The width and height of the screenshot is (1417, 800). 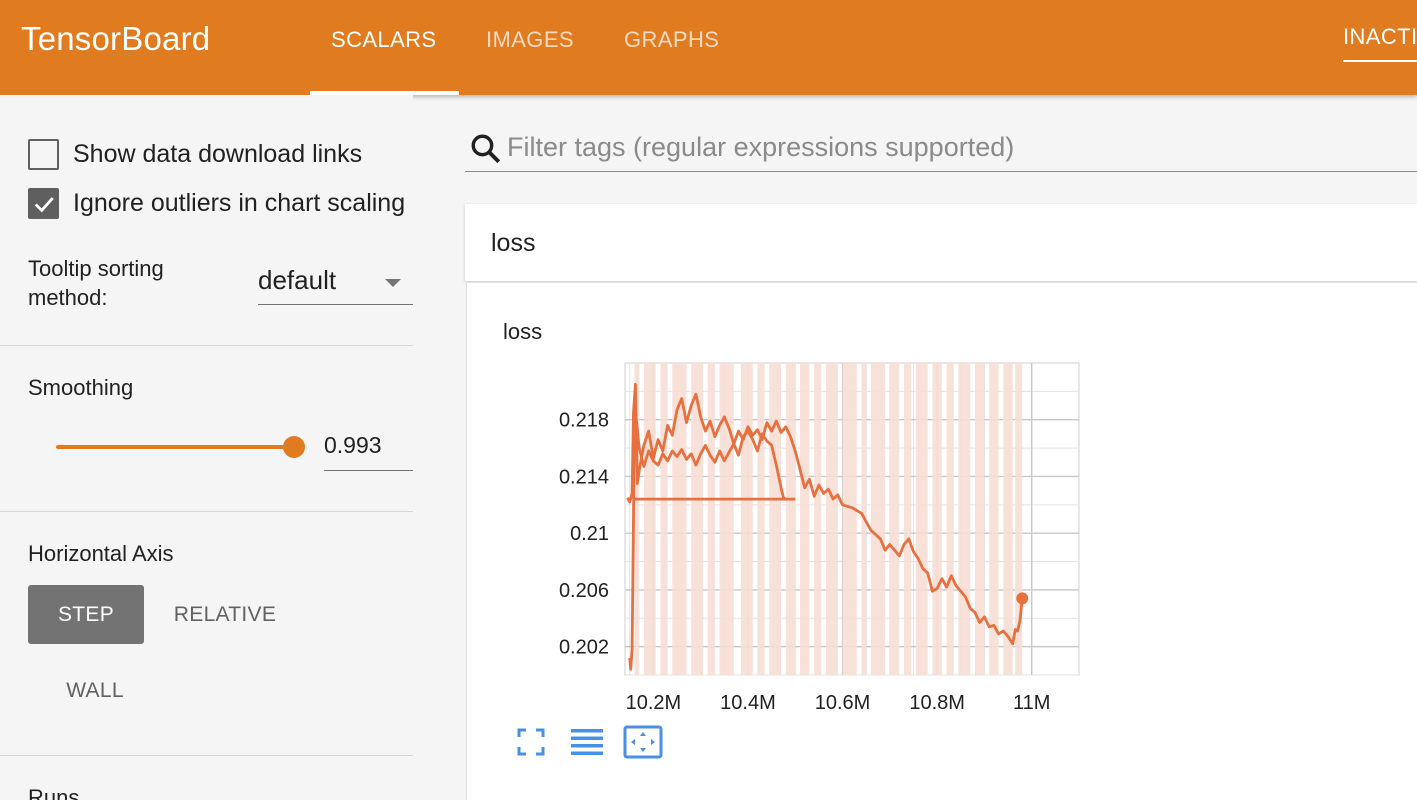 I want to click on x-tick-label: 10.8M, so click(x=937, y=703).